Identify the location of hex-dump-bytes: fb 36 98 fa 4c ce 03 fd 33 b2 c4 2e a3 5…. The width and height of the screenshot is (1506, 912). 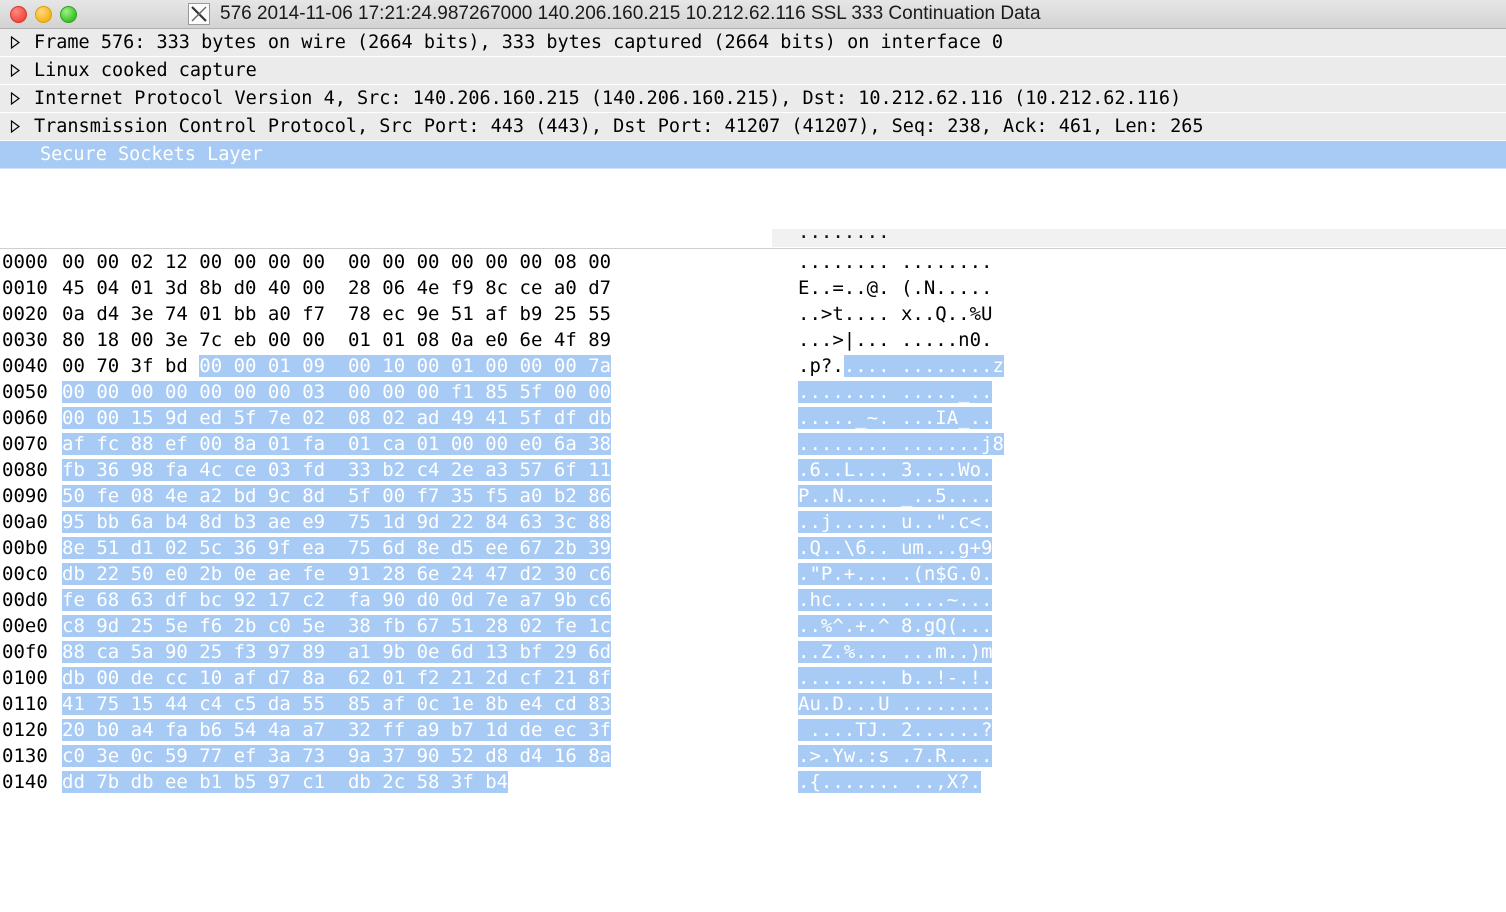
(337, 470).